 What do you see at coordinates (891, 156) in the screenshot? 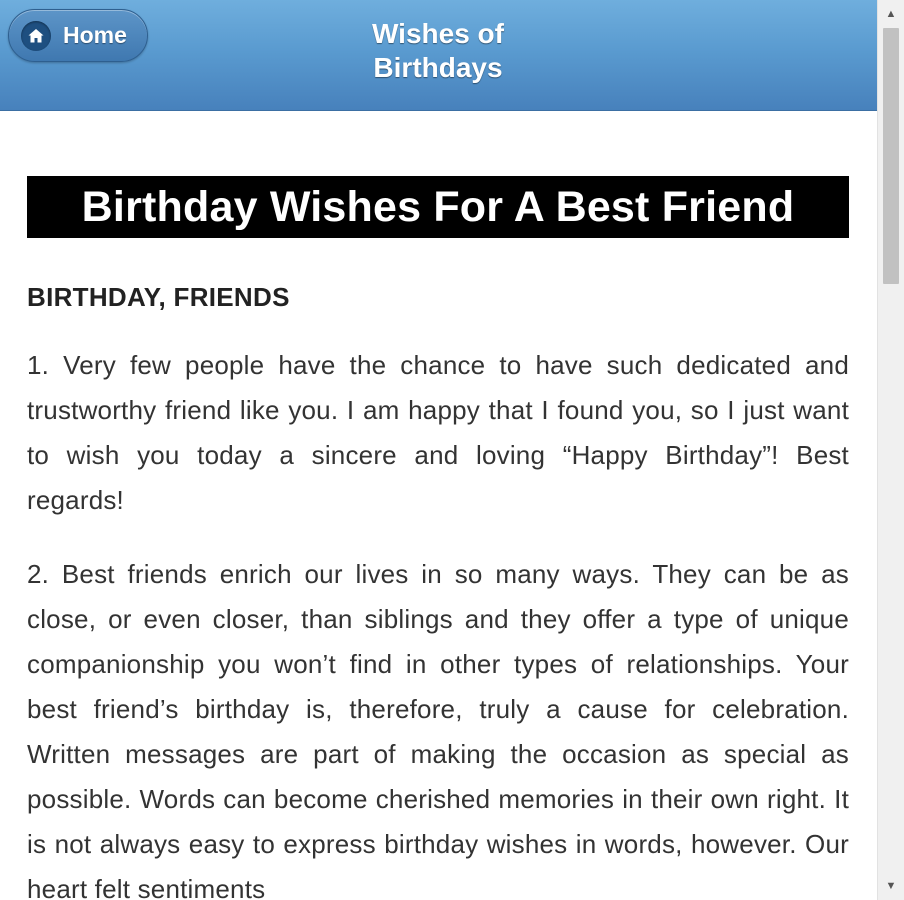
I see `scrollbar-thumb` at bounding box center [891, 156].